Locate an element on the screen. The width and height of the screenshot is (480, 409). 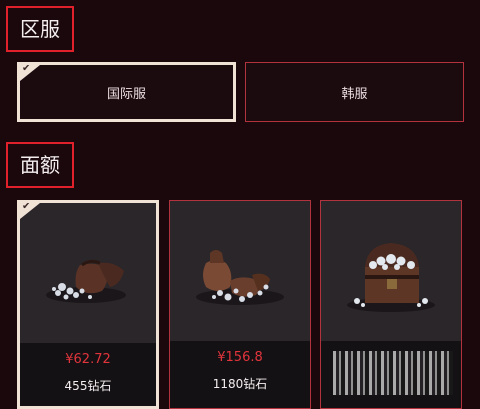
glitch-overlay is located at coordinates (393, 373).